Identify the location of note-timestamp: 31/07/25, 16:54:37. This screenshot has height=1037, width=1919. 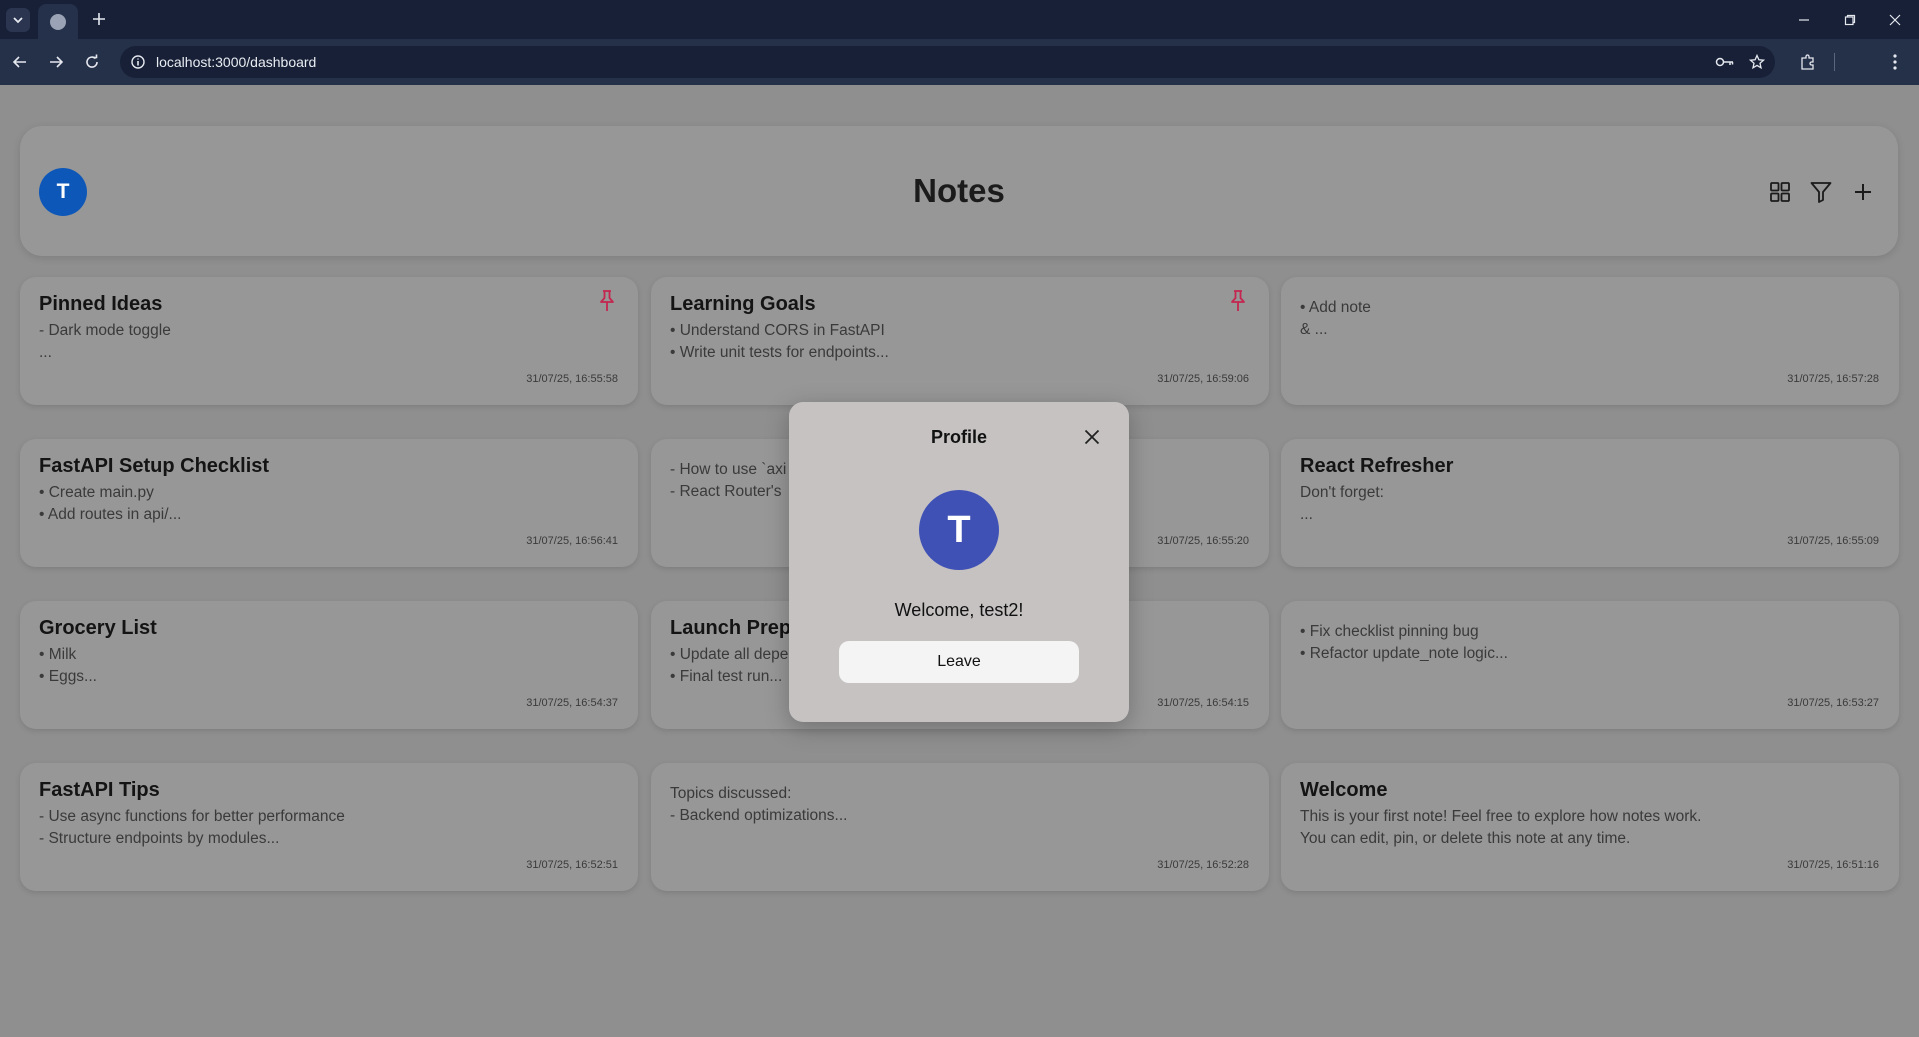
(572, 703).